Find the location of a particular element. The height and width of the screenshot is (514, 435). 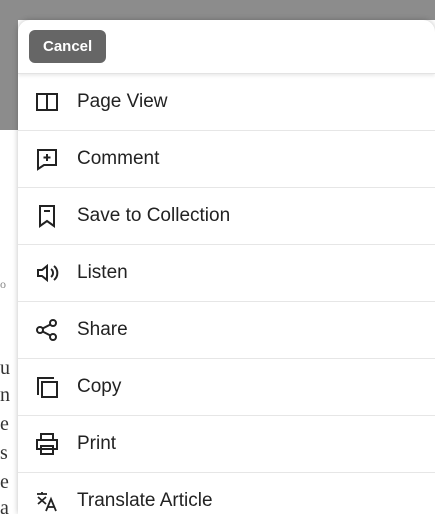

menu-item-share: Share is located at coordinates (226, 330).